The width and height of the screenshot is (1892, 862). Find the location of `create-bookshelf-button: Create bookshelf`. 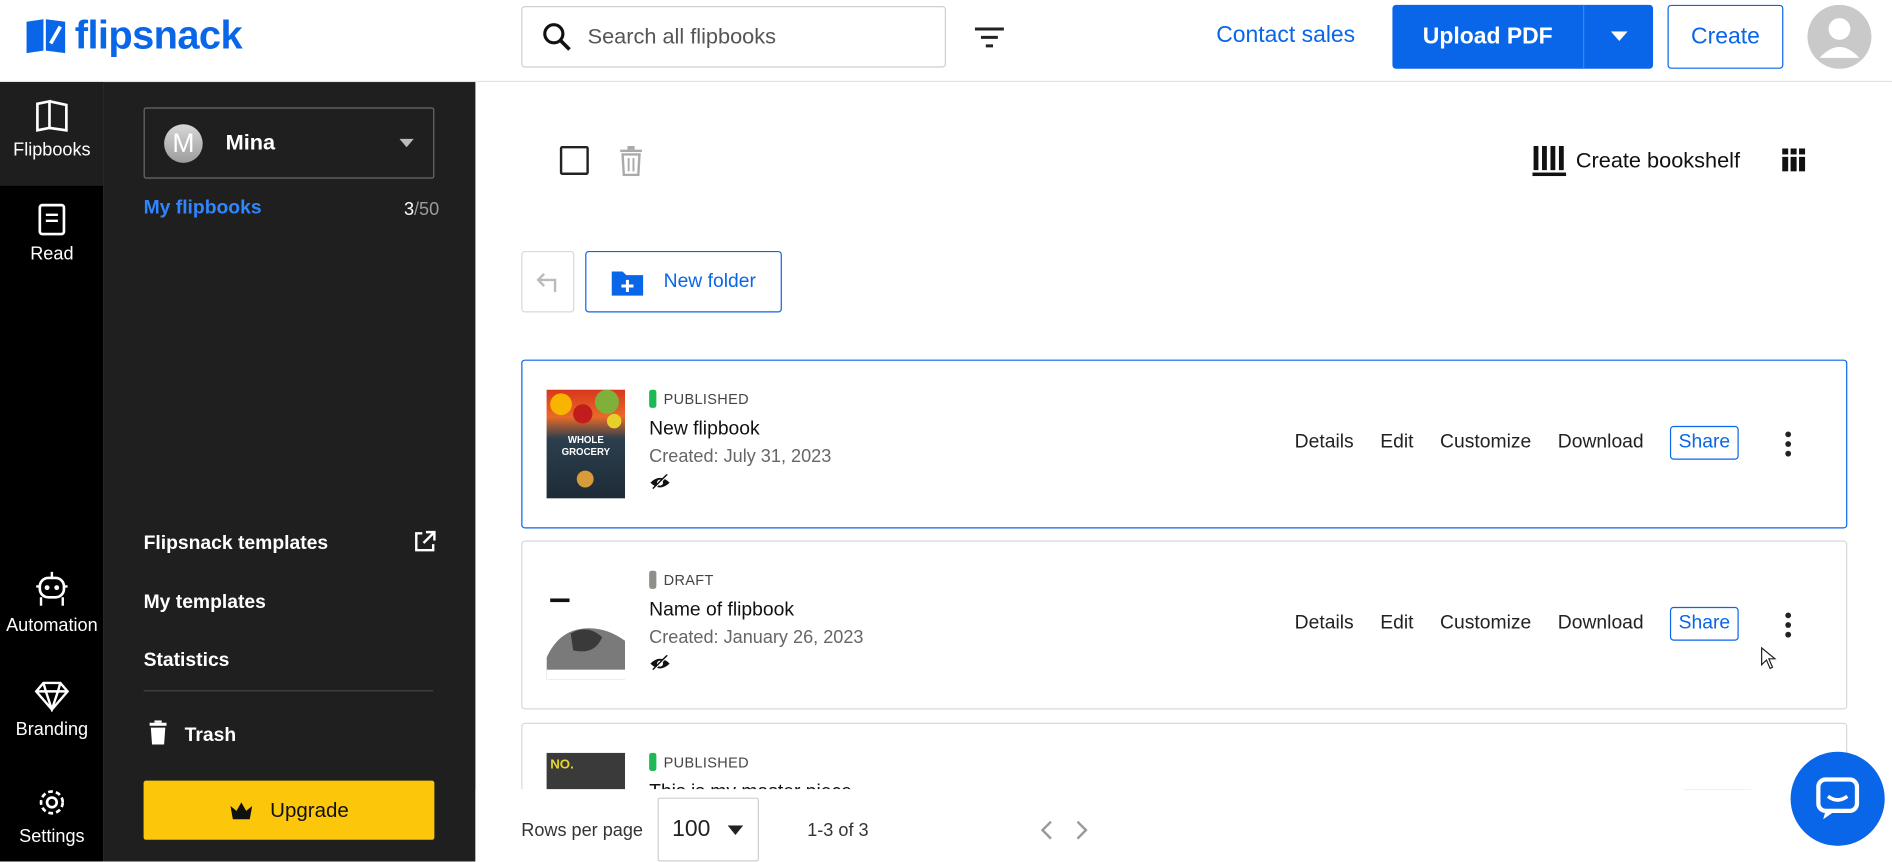

create-bookshelf-button: Create bookshelf is located at coordinates (1636, 161).